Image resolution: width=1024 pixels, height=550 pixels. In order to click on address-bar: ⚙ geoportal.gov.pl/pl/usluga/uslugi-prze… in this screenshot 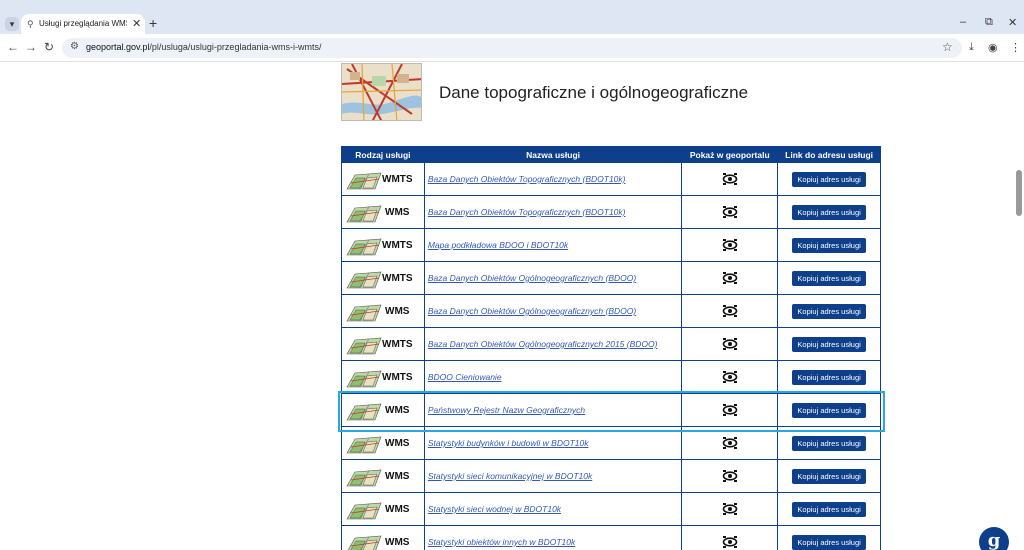, I will do `click(512, 48)`.